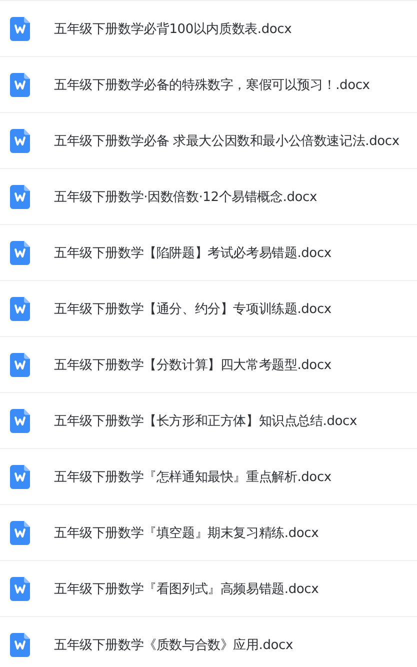 The width and height of the screenshot is (417, 667). Describe the element at coordinates (193, 365) in the screenshot. I see `file-name: 五年级下册数学【分数计算】四大常考题型.docx` at that location.